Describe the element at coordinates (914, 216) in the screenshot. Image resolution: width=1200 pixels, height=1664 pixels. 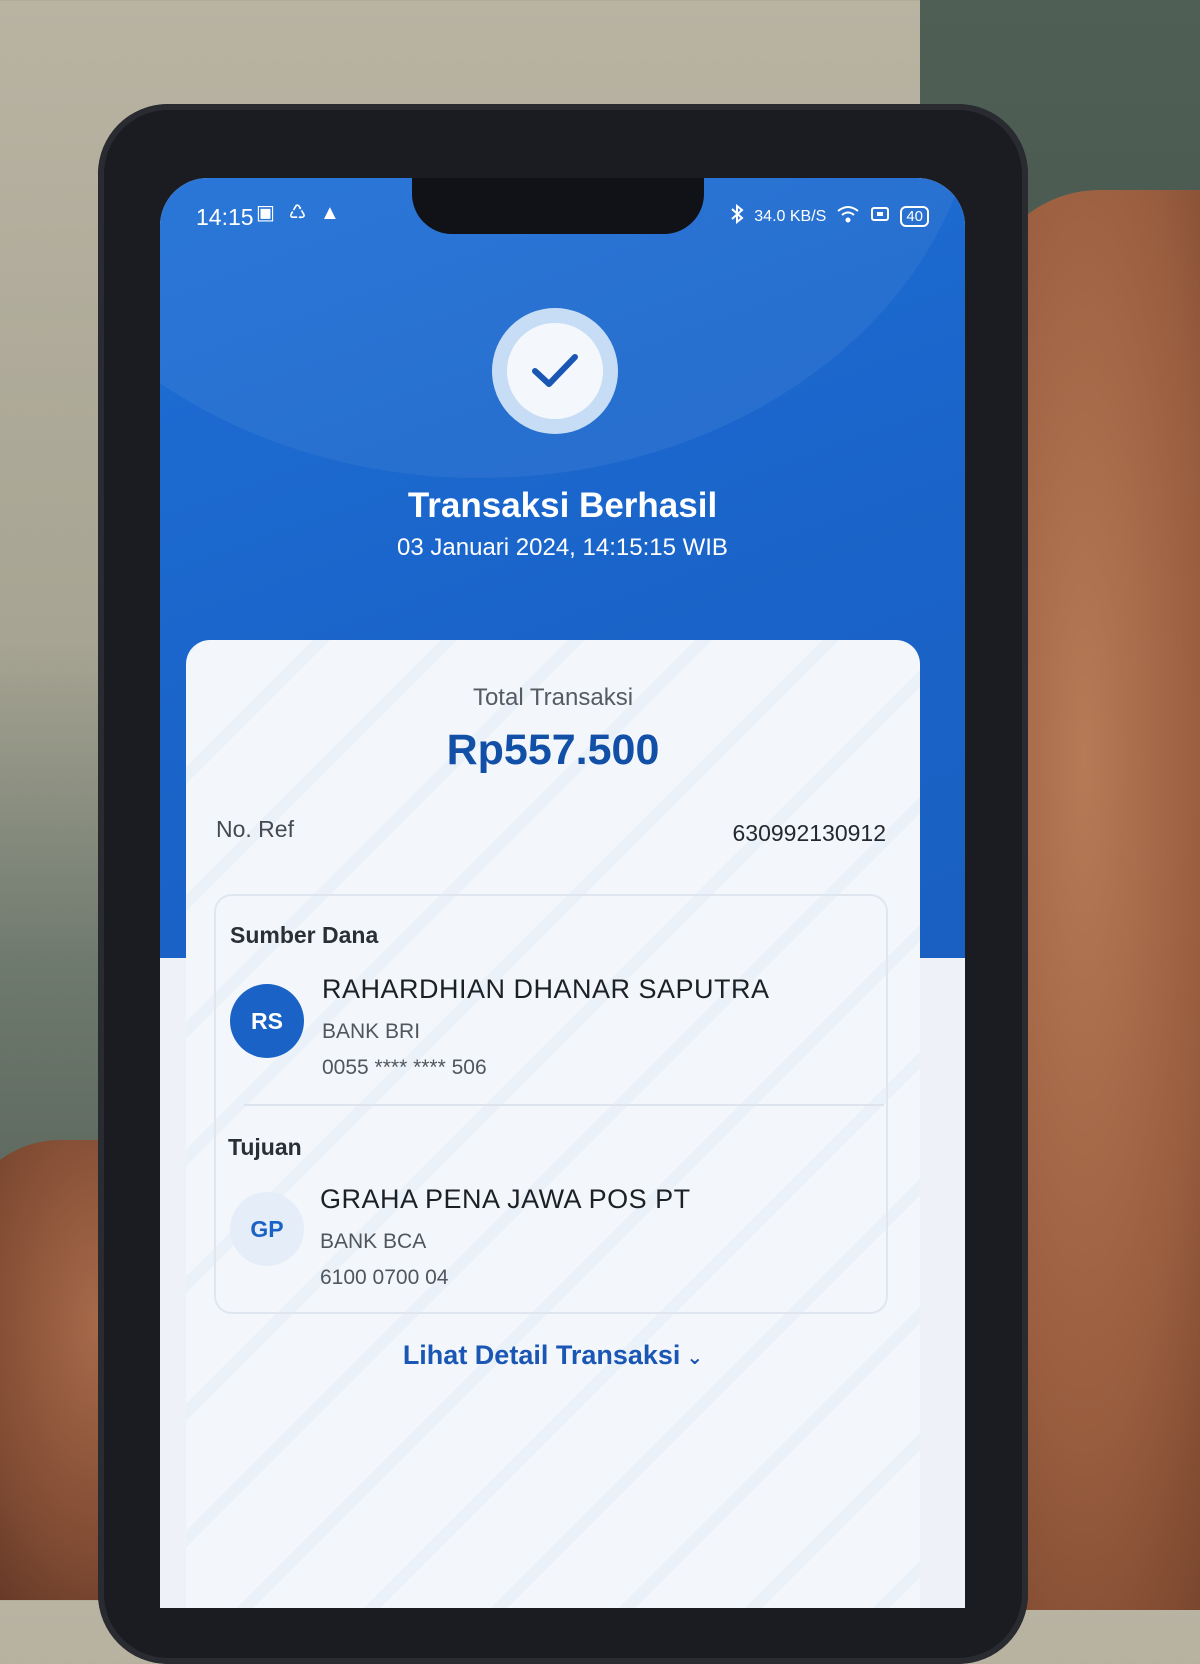
I see `battery-icon: 40` at that location.